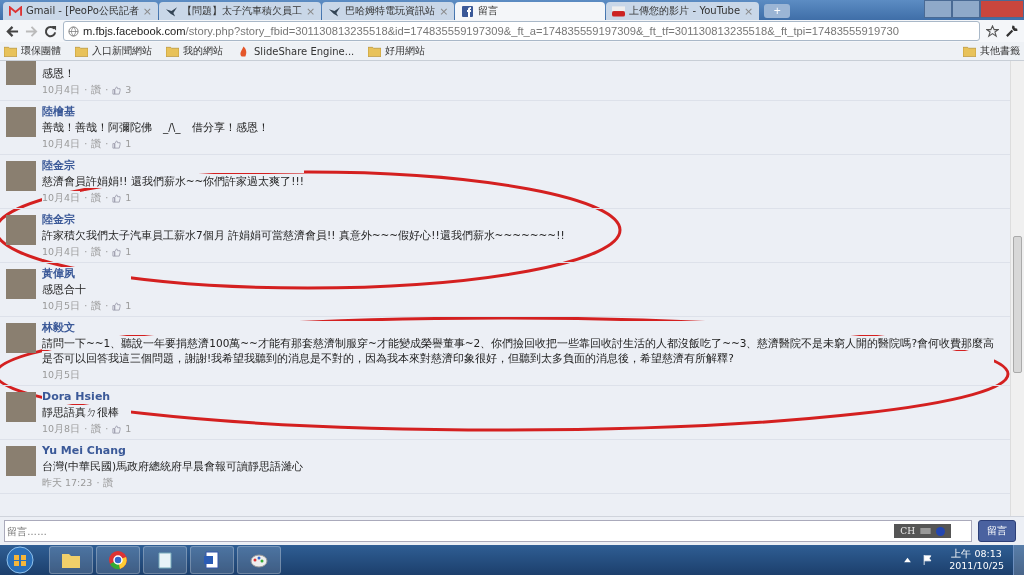  I want to click on scrollbar, so click(1017, 288).